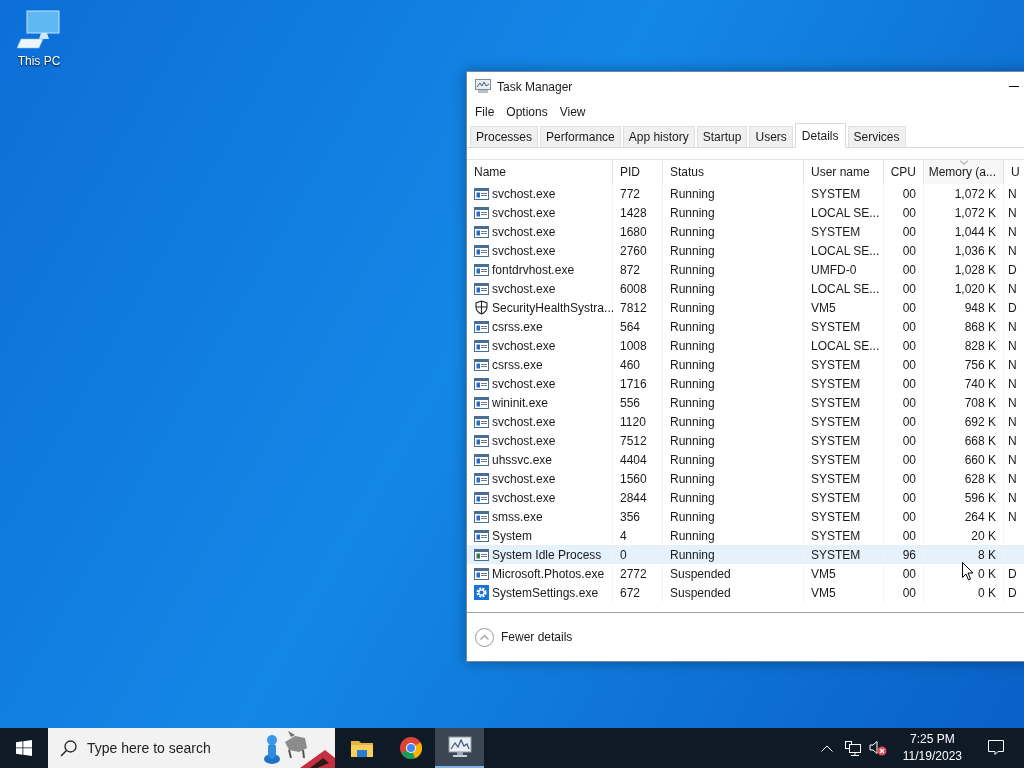 Image resolution: width=1024 pixels, height=768 pixels. I want to click on table-row: svchost.exe 1560 Running SYSTEM 00 628 K N, so click(745, 478).